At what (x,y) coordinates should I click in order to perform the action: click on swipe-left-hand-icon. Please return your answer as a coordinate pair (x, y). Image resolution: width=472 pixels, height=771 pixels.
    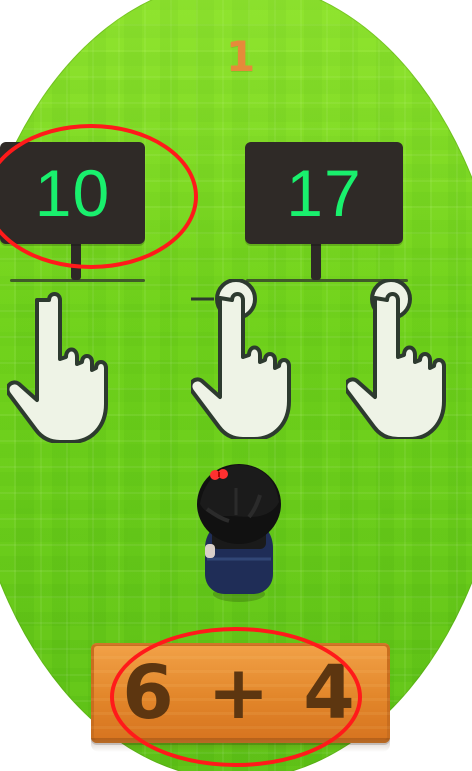
    Looking at the image, I should click on (241, 359).